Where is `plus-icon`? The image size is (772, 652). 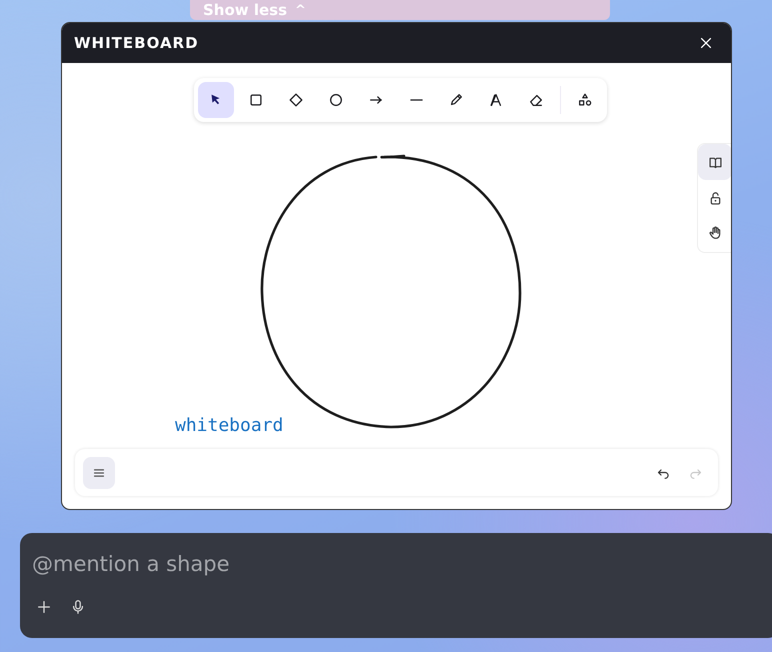 plus-icon is located at coordinates (44, 607).